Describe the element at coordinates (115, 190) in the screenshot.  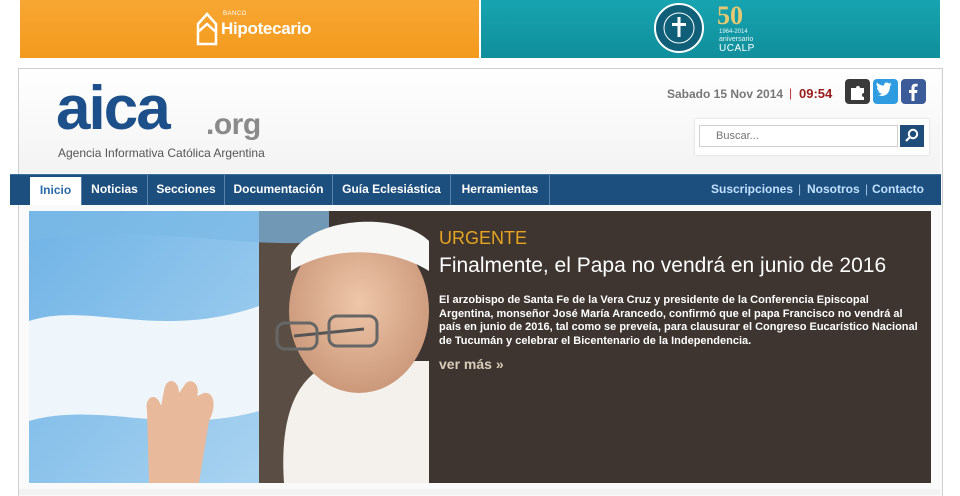
I see `nav-item-noticias: Noticias` at that location.